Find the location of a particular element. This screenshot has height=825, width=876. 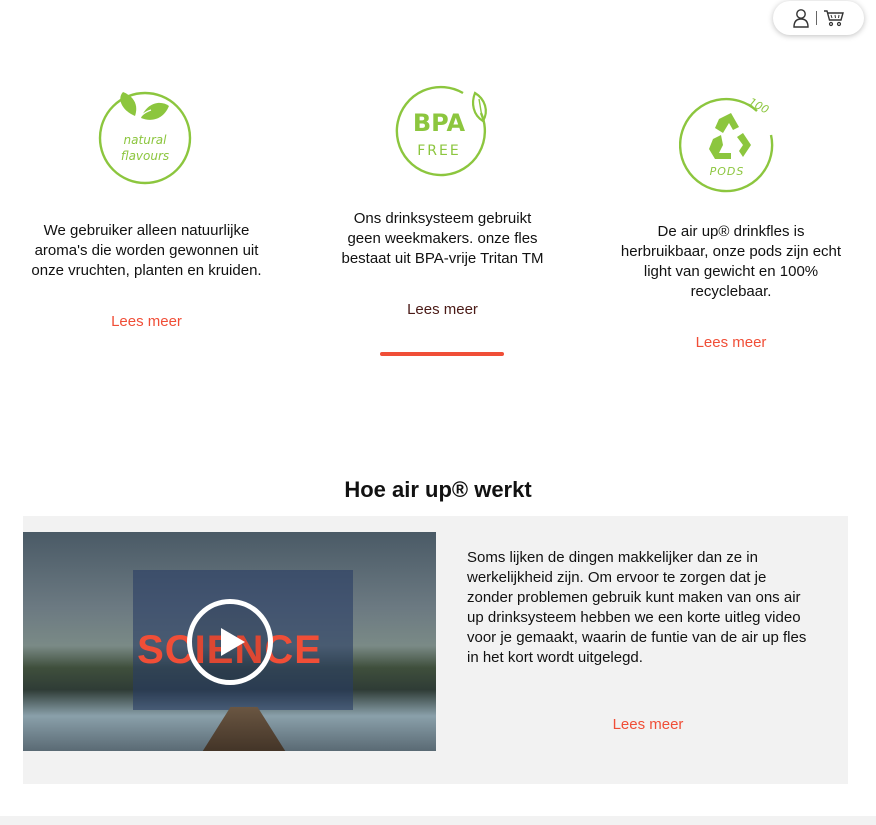

video-dock-graphic is located at coordinates (244, 729).